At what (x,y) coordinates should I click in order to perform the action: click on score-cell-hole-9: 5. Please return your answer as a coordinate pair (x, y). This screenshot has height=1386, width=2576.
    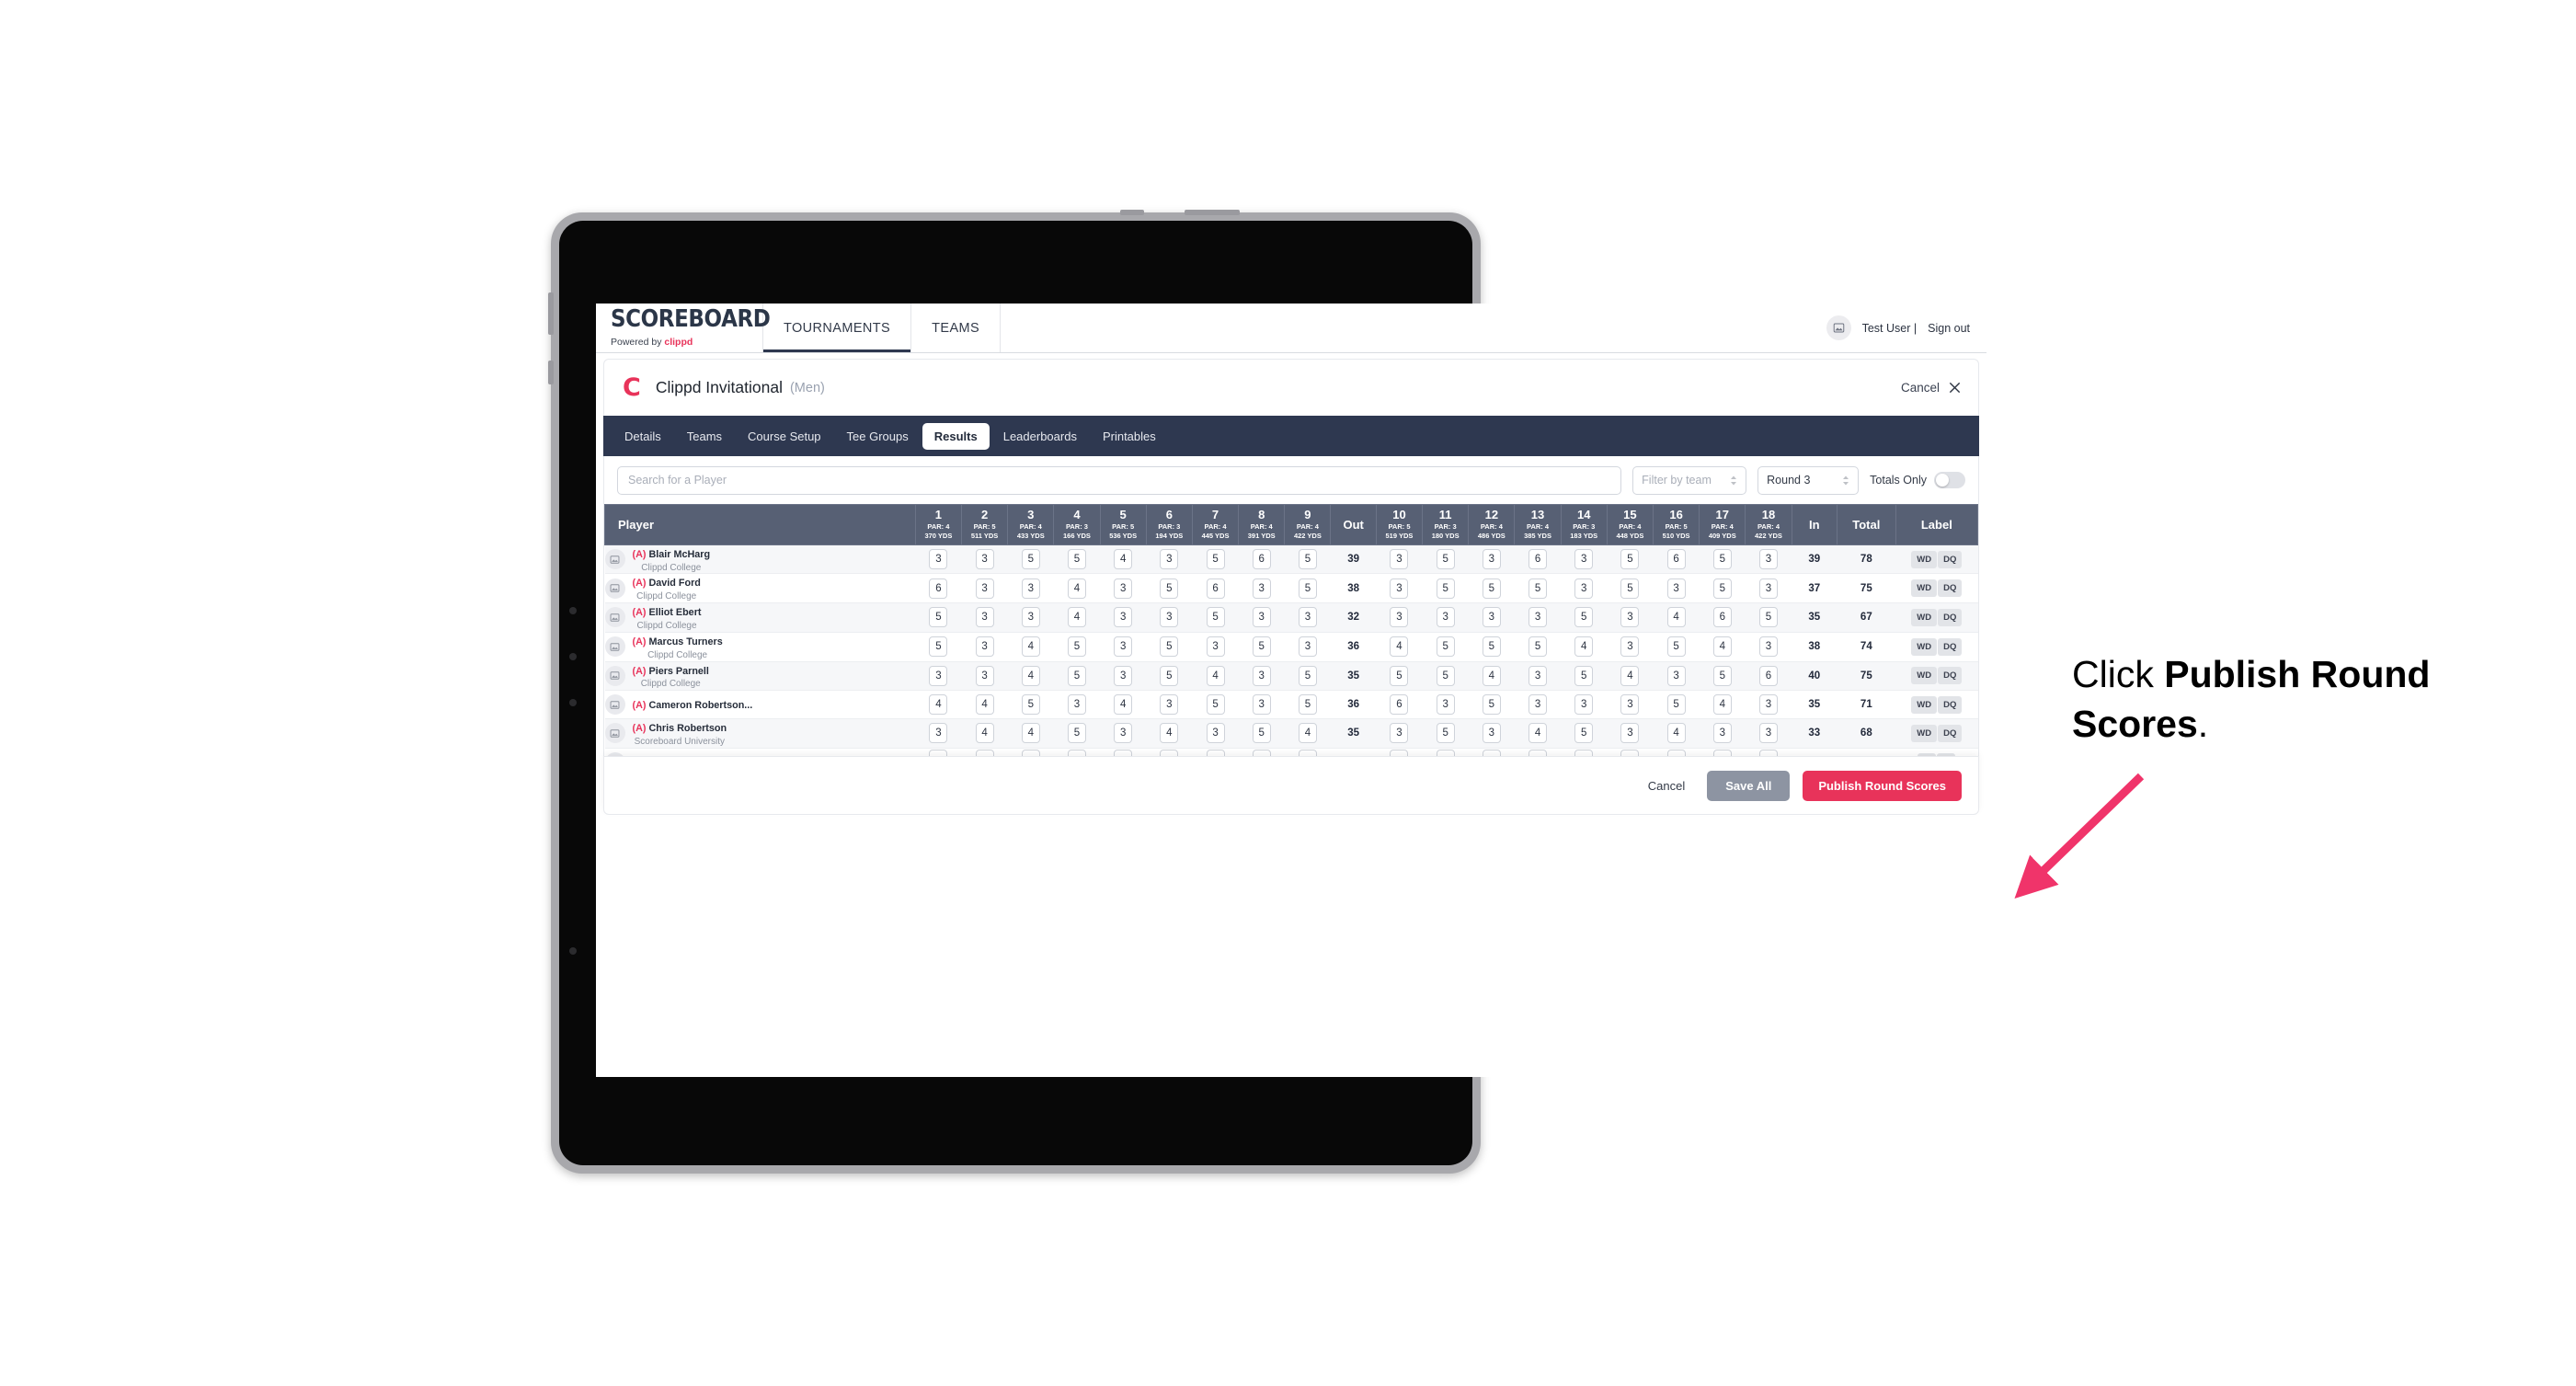
    Looking at the image, I should click on (1307, 676).